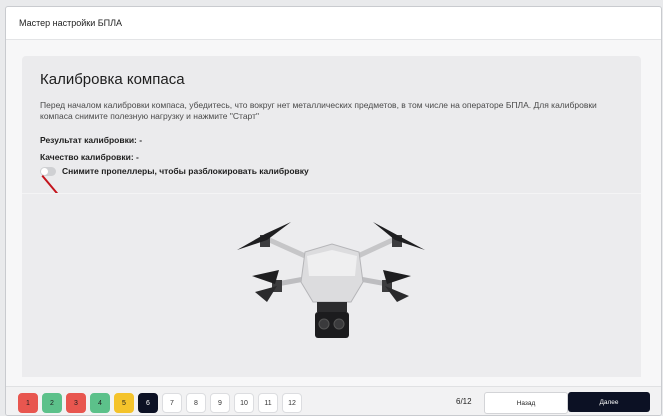 The height and width of the screenshot is (416, 663). What do you see at coordinates (148, 403) in the screenshot?
I see `step-6-button: 6` at bounding box center [148, 403].